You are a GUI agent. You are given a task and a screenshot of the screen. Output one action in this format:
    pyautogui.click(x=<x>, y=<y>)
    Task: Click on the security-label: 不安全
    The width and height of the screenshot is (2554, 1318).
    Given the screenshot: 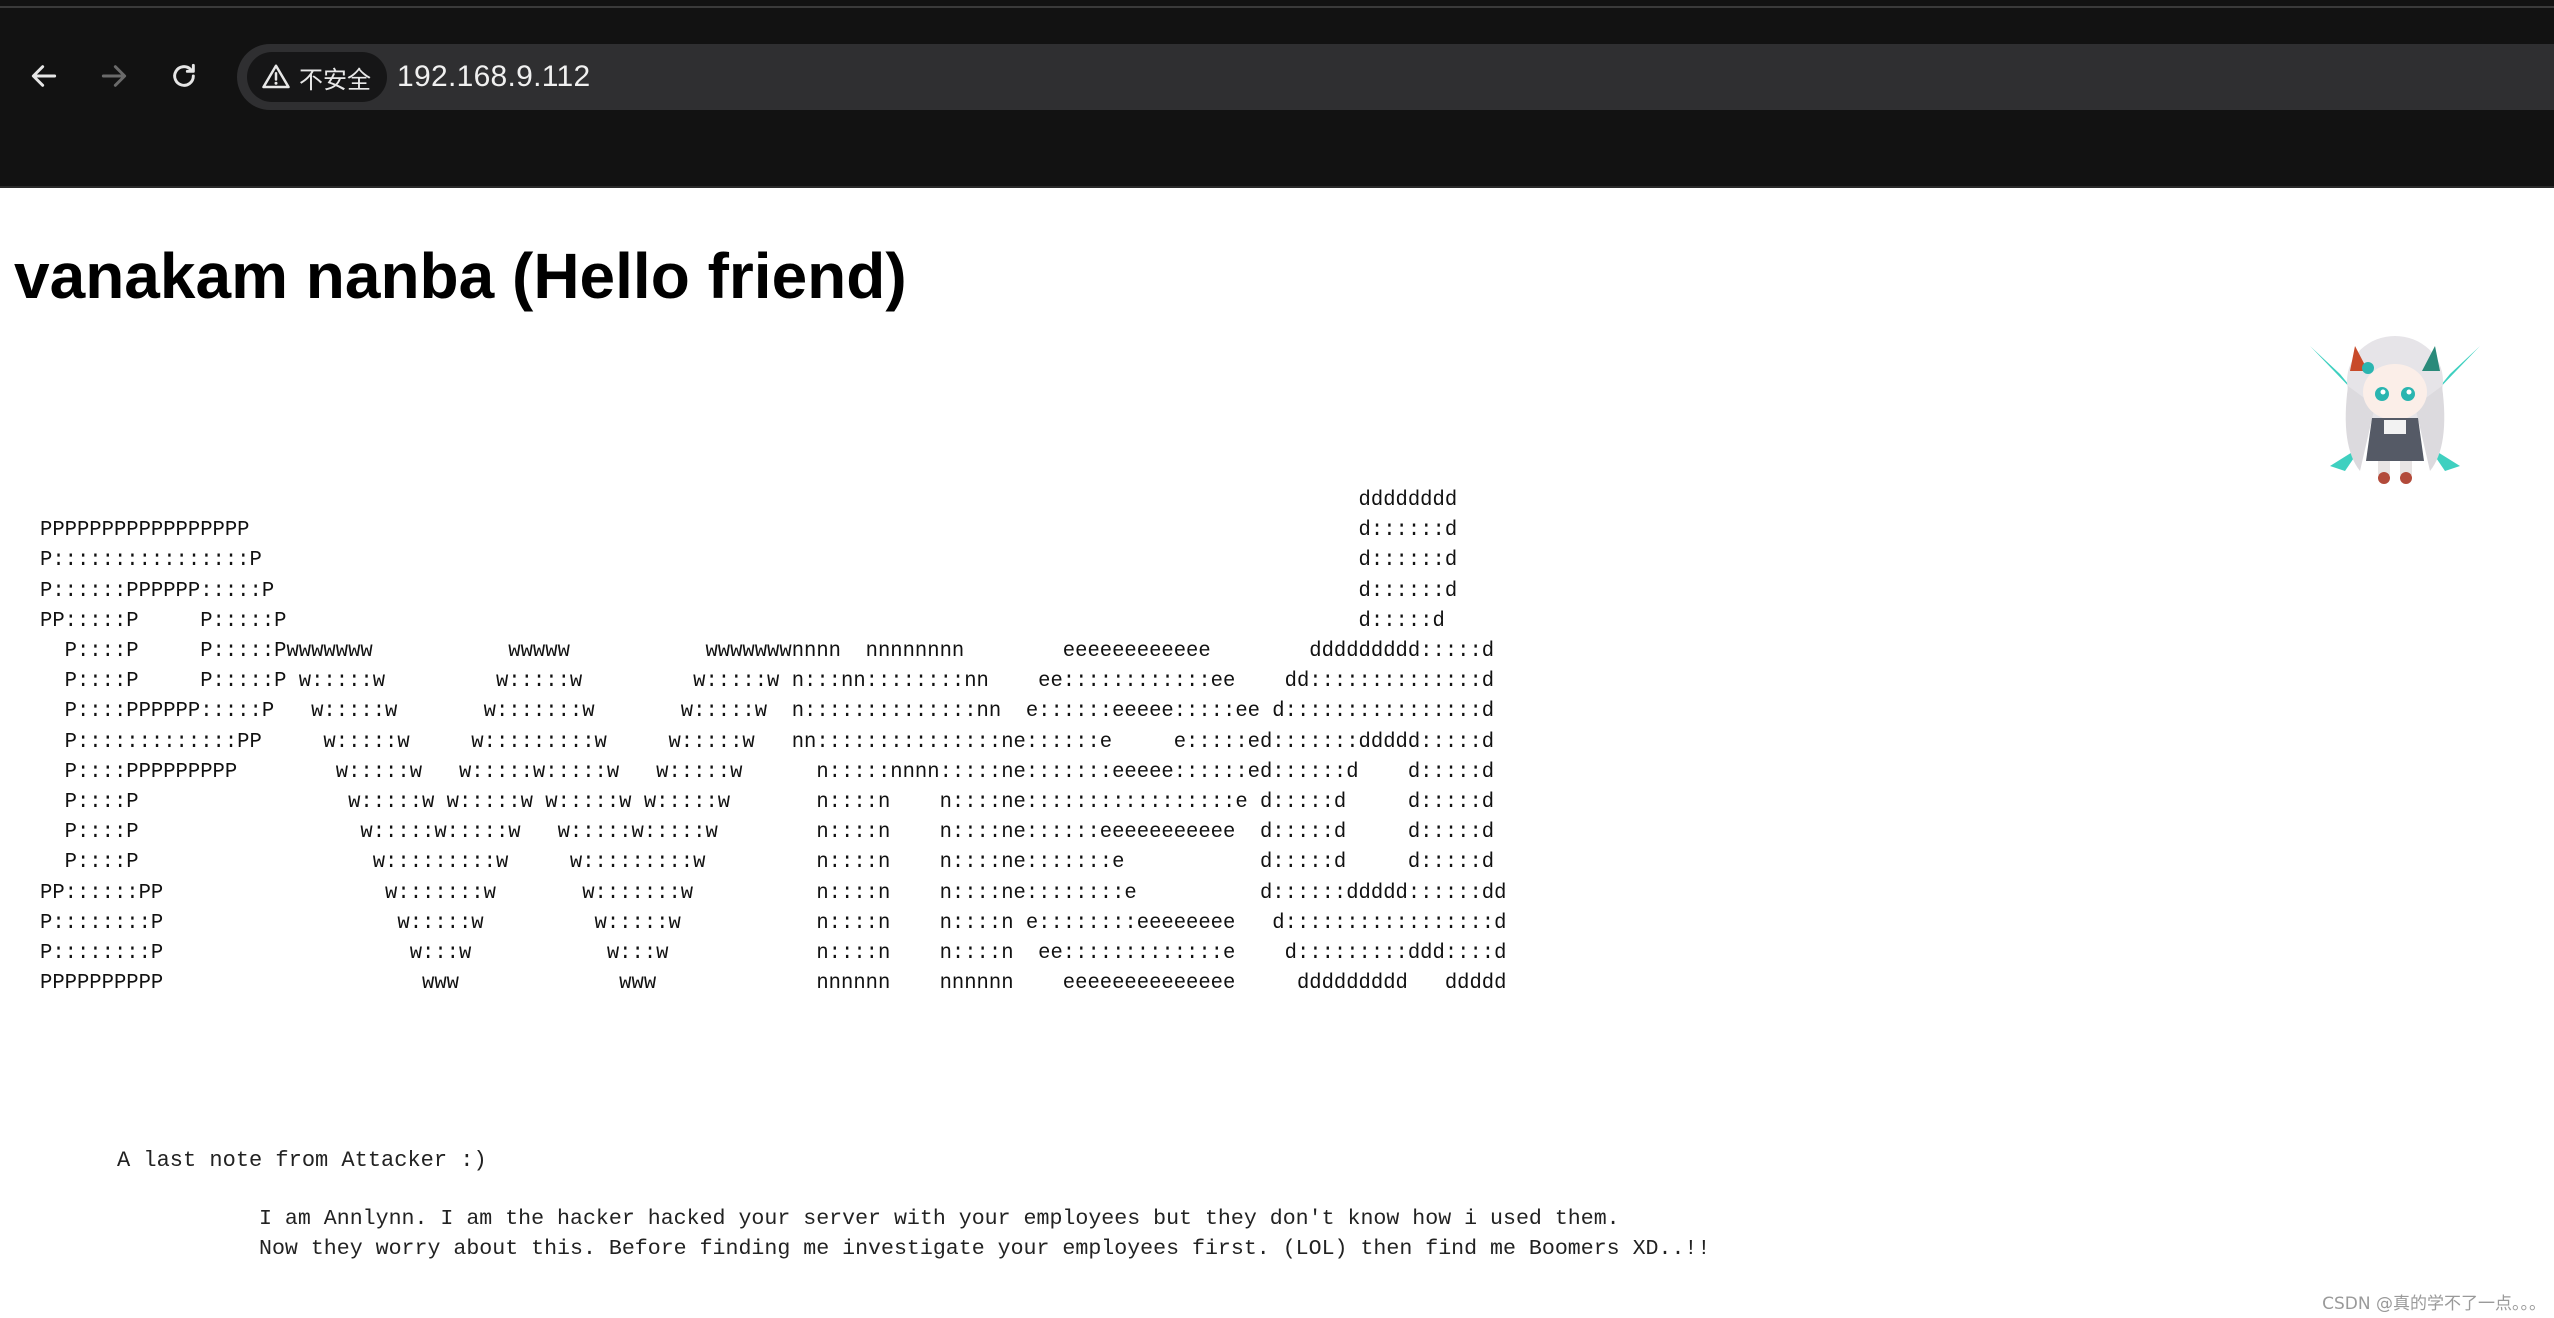 What is the action you would take?
    pyautogui.click(x=335, y=79)
    